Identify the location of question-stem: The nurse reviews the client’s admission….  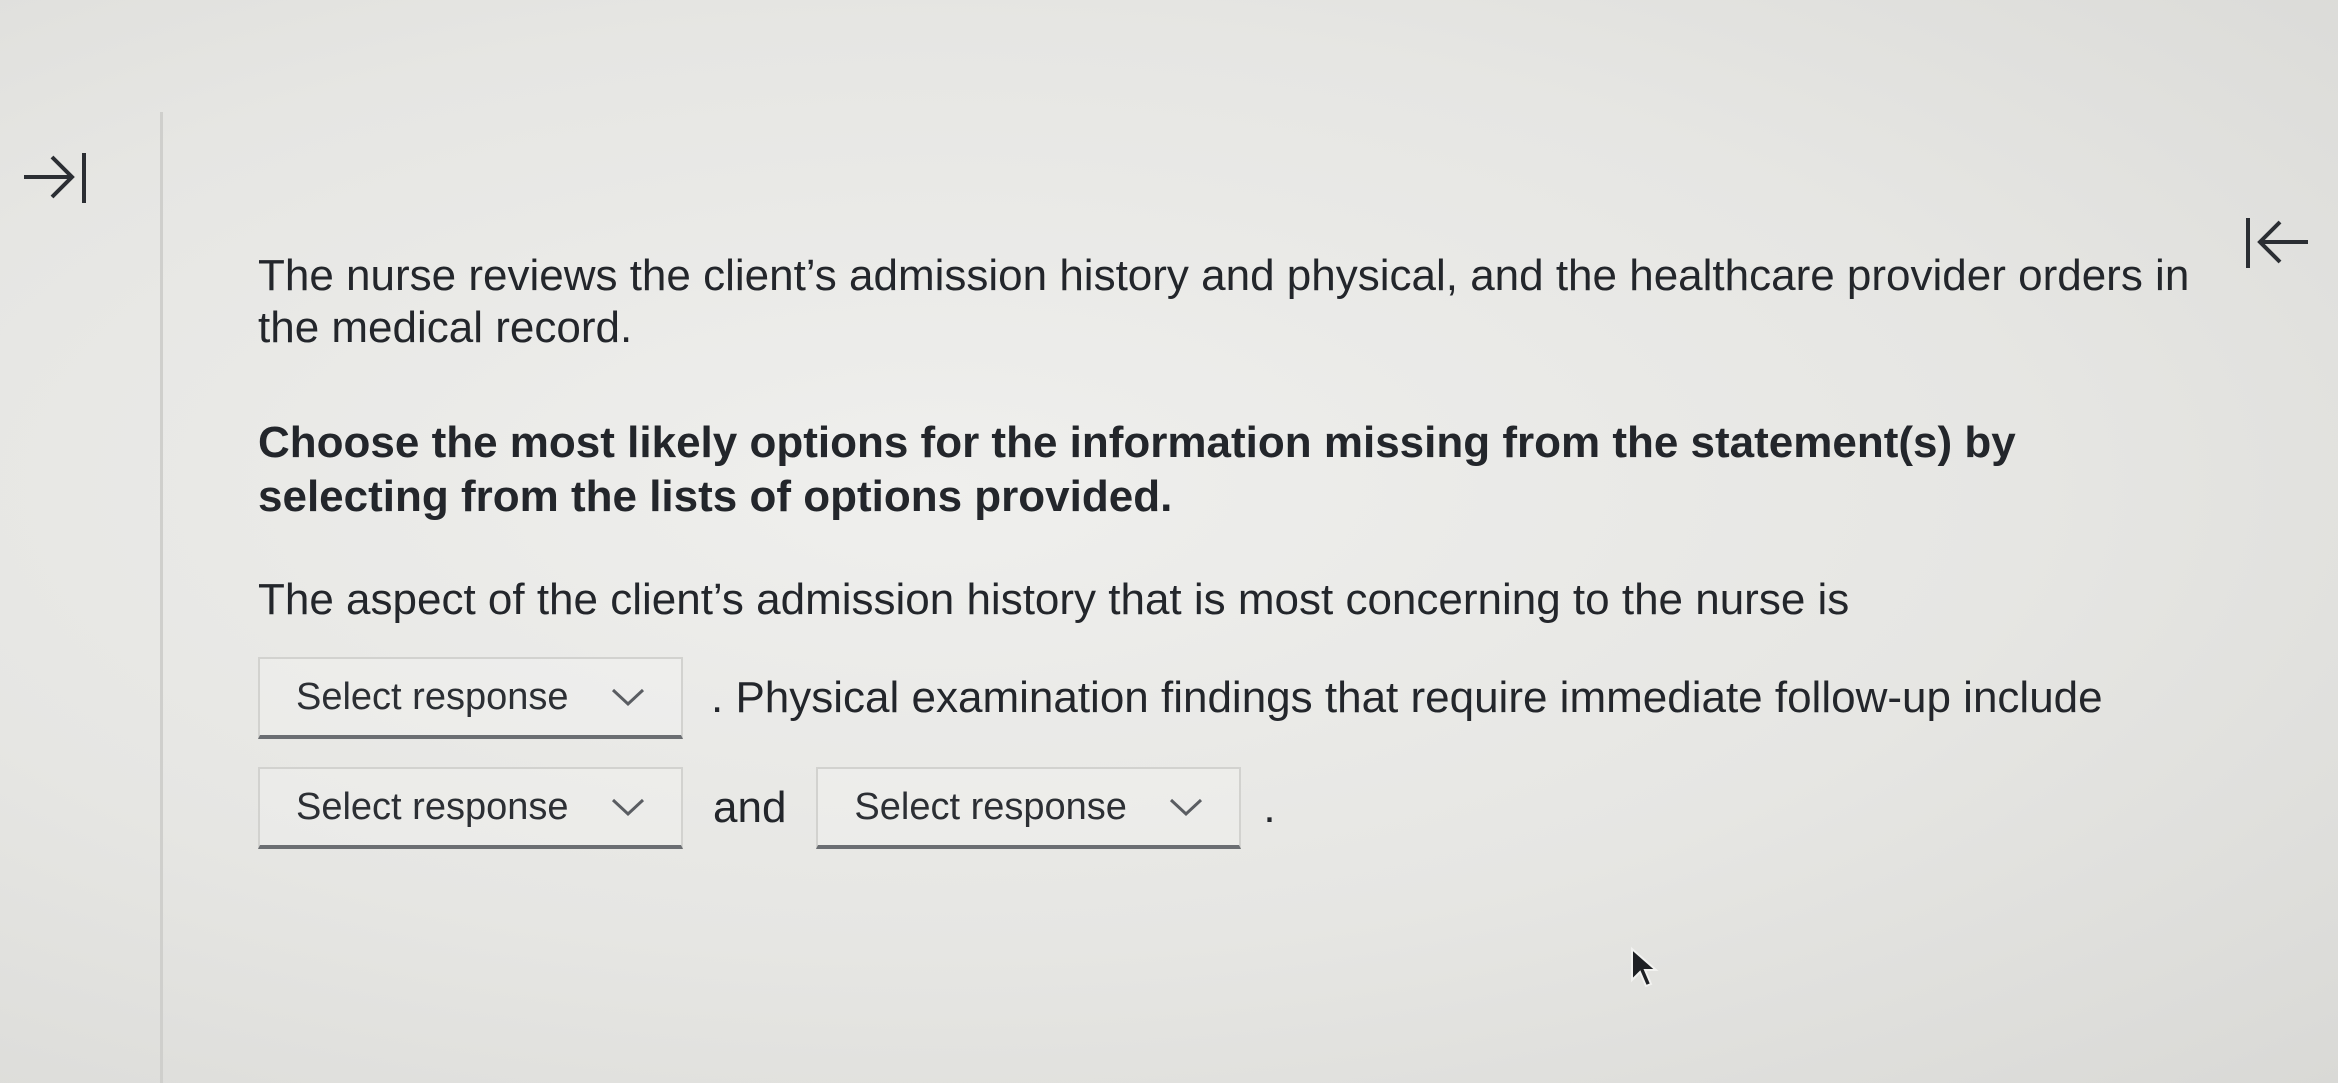
(1224, 301).